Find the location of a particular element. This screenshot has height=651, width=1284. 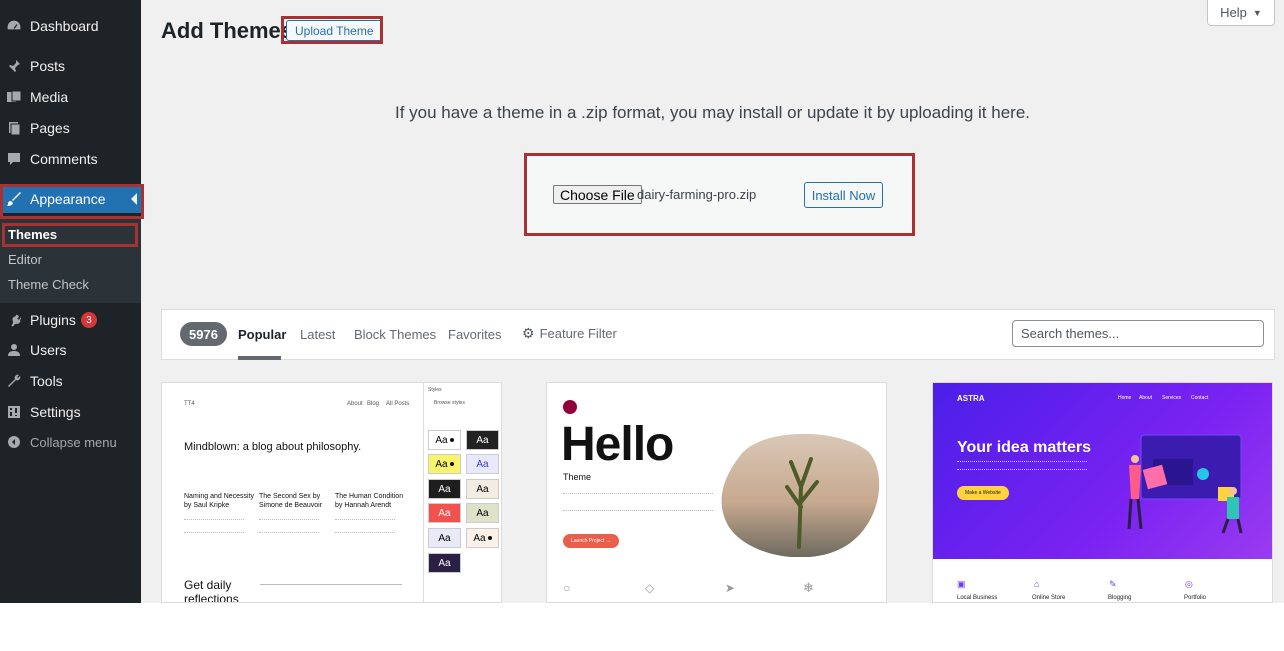

feature-filter-label: Feature Filter is located at coordinates (578, 333).